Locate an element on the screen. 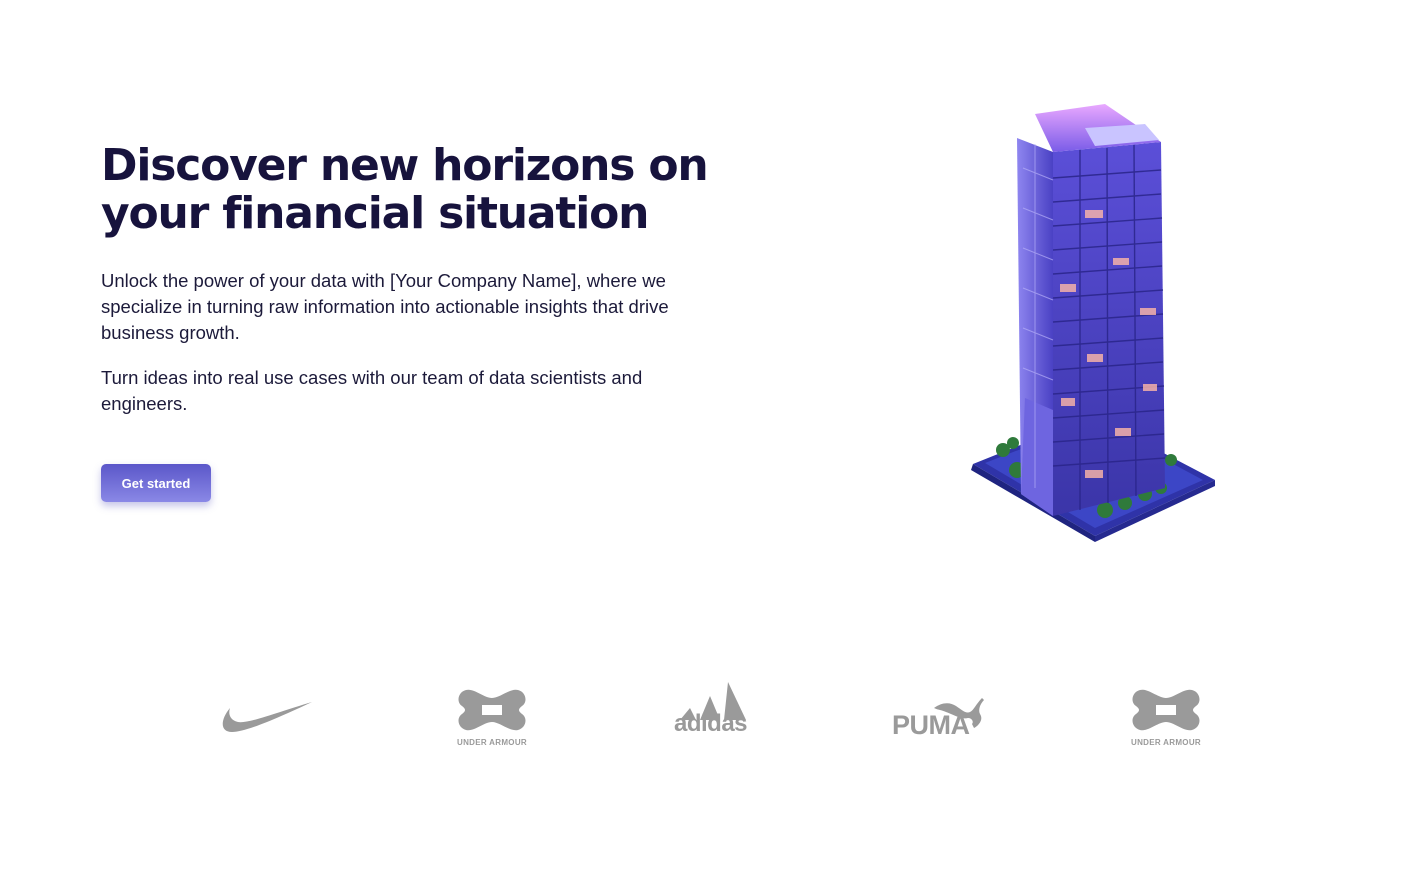 The image size is (1404, 875). partner-logos: UNDER ARMOUR adidas PUMA UNDER ARMOUR is located at coordinates (715, 720).